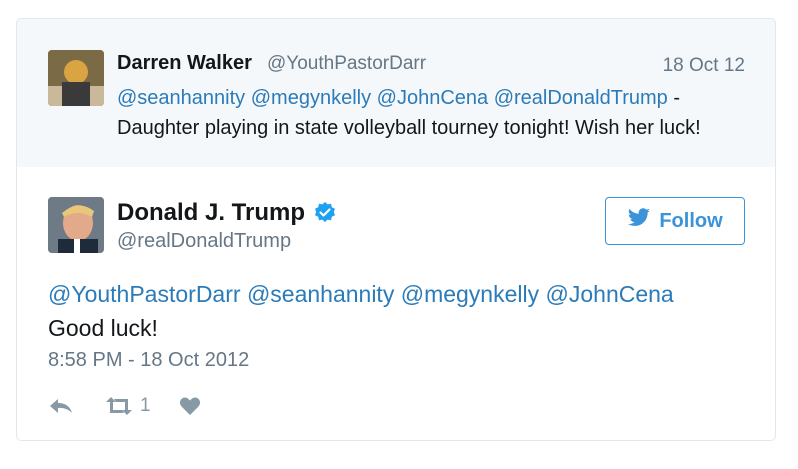  Describe the element at coordinates (211, 213) in the screenshot. I see `author-name-text: Donald J. Trump` at that location.